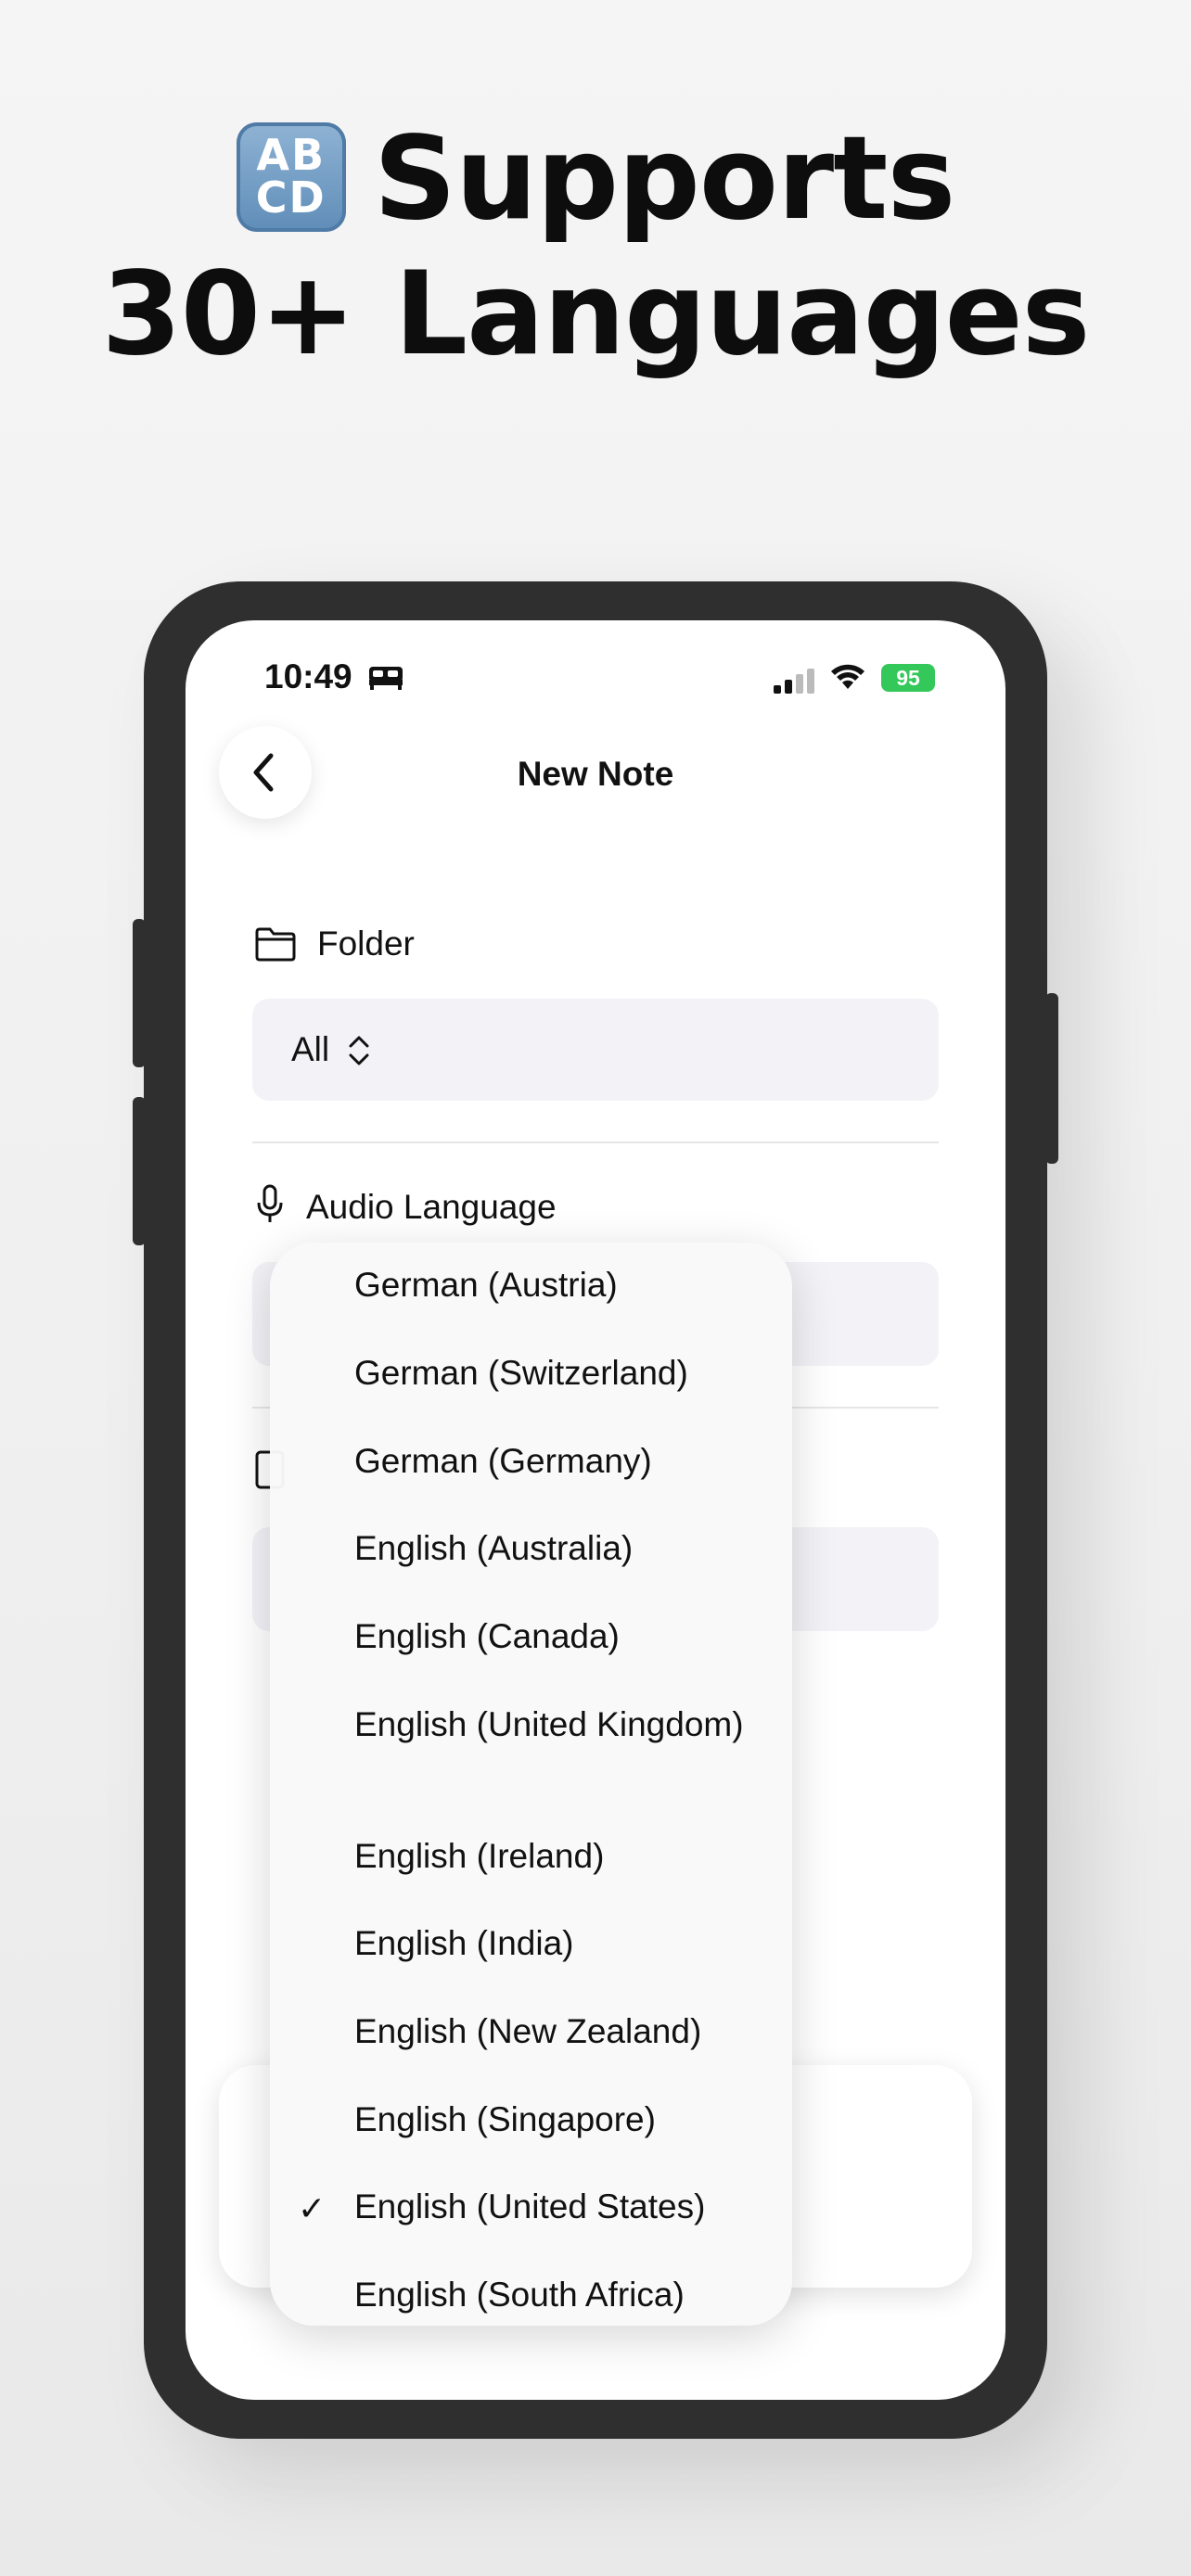  I want to click on language-option-selected: ✓ English (United States), so click(531, 2209).